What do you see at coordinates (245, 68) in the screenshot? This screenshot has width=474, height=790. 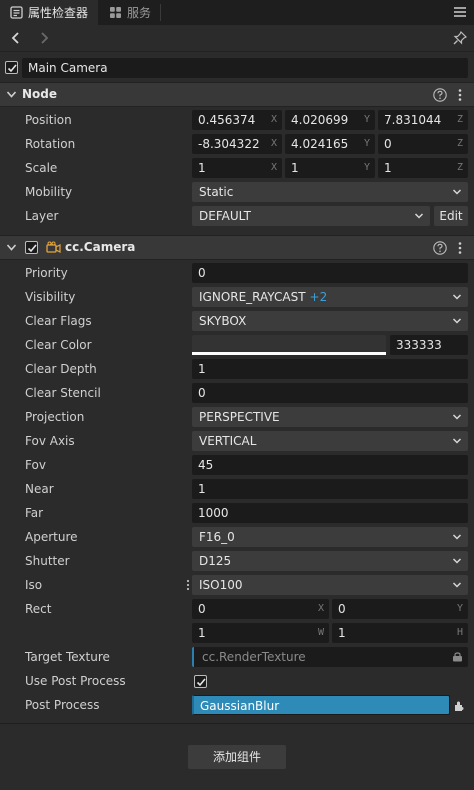 I see `node-name-input: Main Camera` at bounding box center [245, 68].